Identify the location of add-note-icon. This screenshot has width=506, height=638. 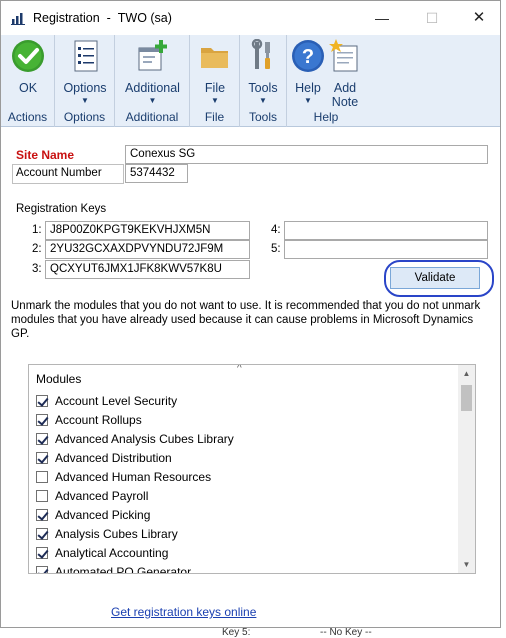
(345, 56).